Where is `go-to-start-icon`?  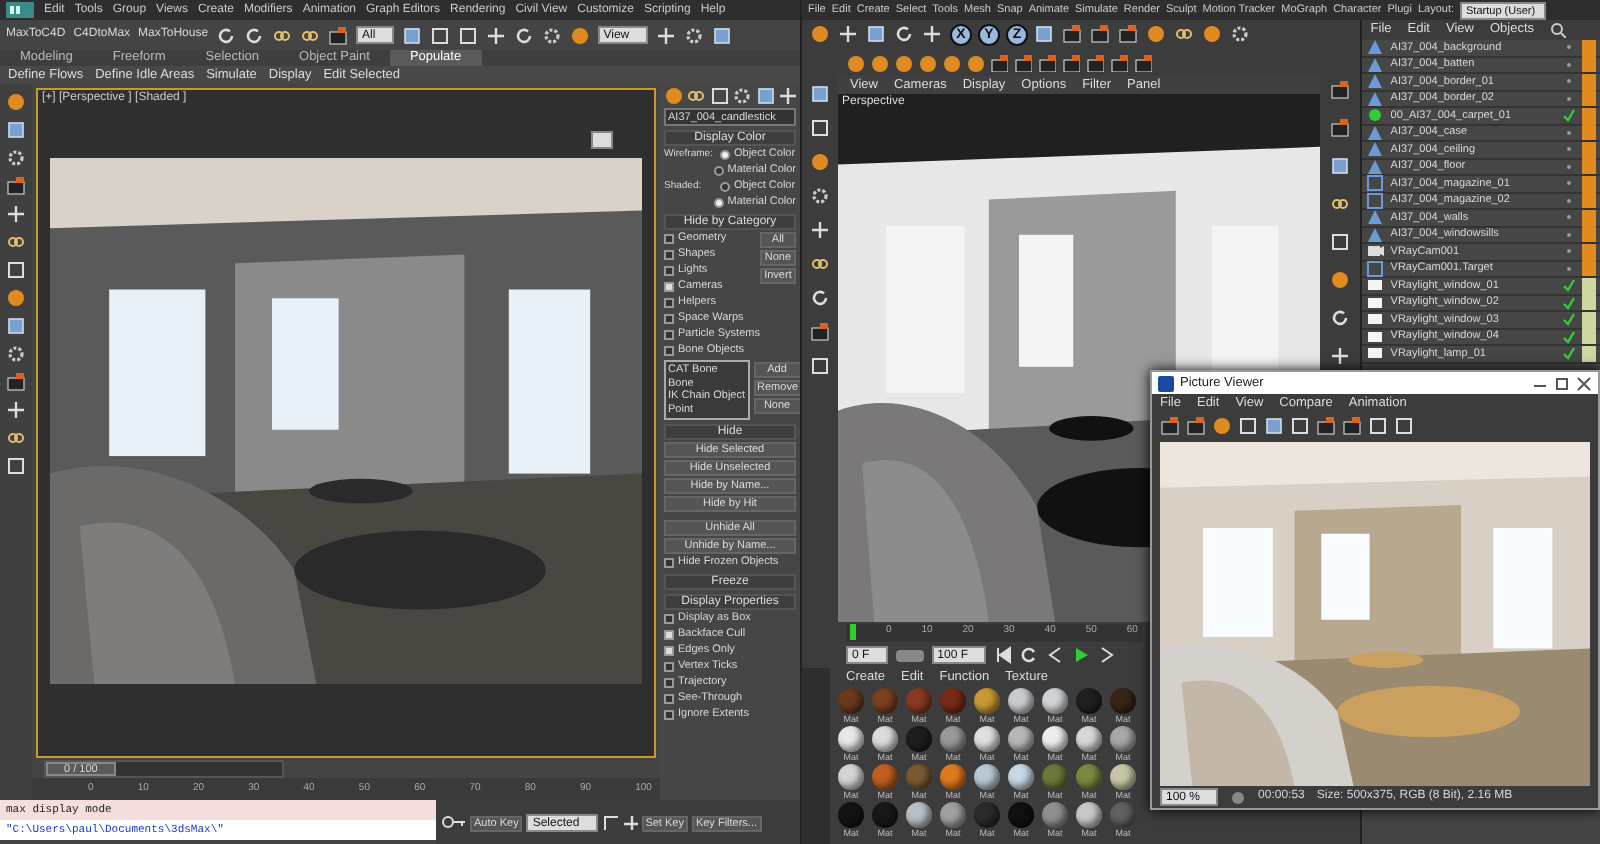 go-to-start-icon is located at coordinates (1003, 655).